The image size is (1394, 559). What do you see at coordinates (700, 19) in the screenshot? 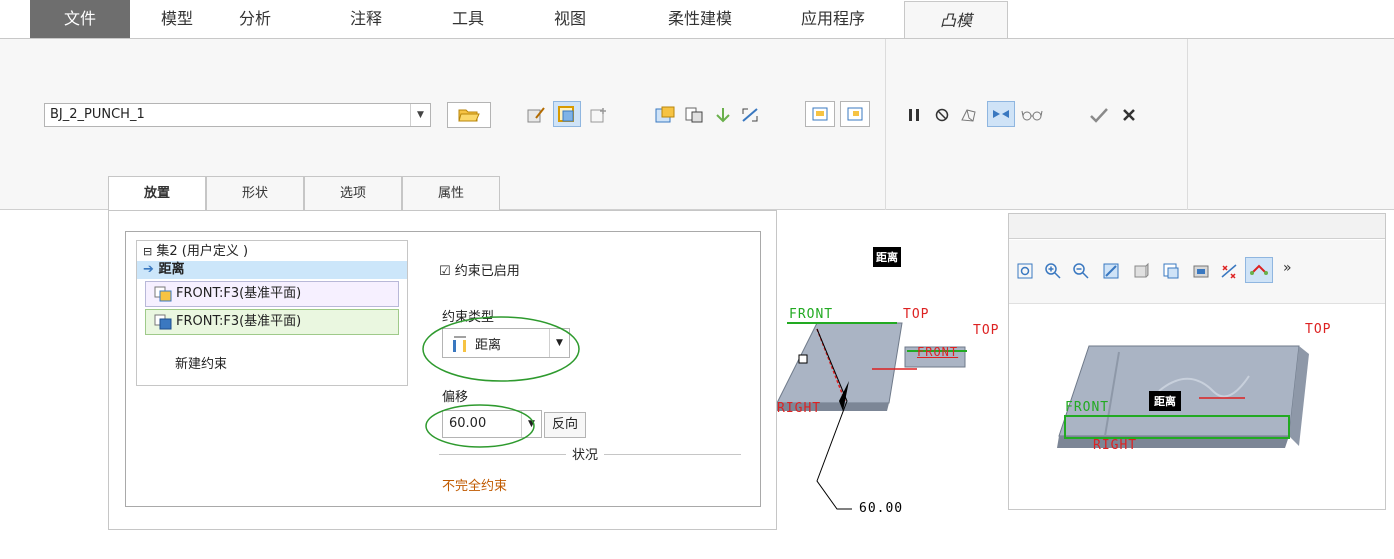
I see `tab-flexible-modeling: 柔性建模` at bounding box center [700, 19].